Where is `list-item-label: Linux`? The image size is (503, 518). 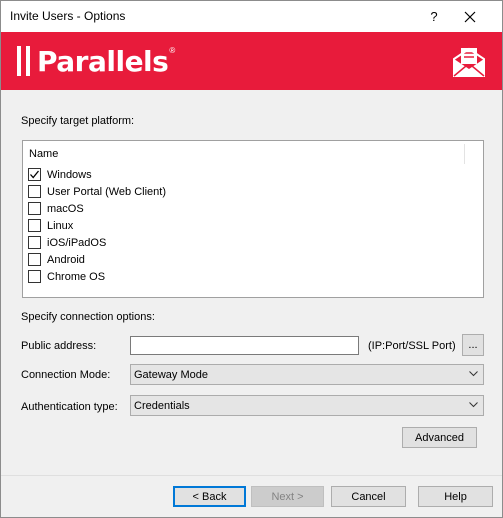 list-item-label: Linux is located at coordinates (60, 225).